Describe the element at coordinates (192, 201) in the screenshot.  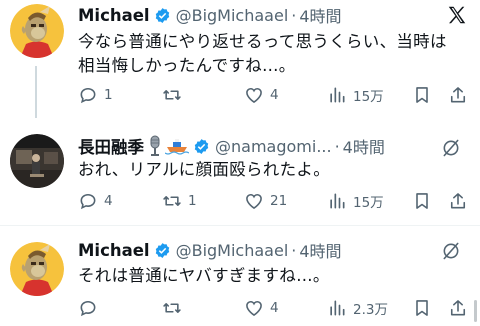
I see `retweet-count: 1` at that location.